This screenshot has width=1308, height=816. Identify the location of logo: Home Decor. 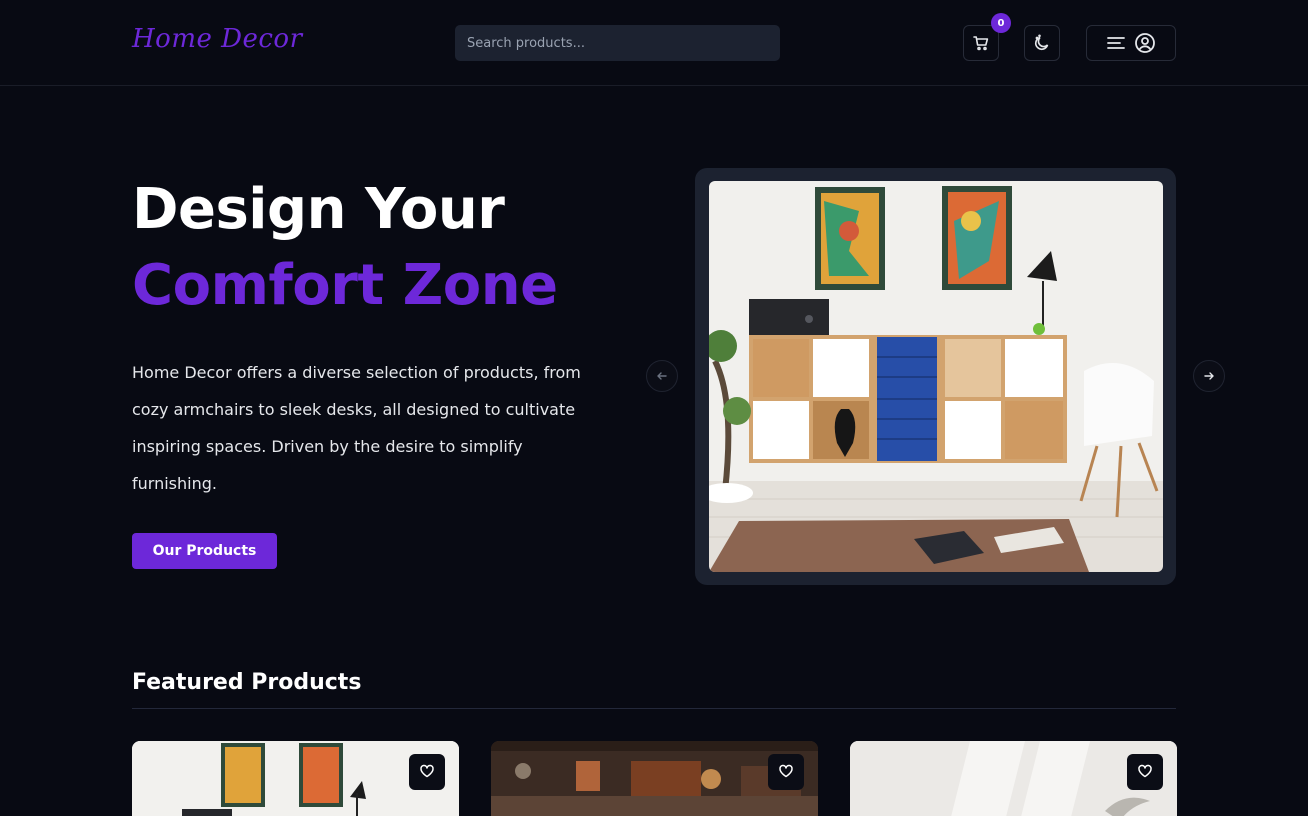
(217, 39).